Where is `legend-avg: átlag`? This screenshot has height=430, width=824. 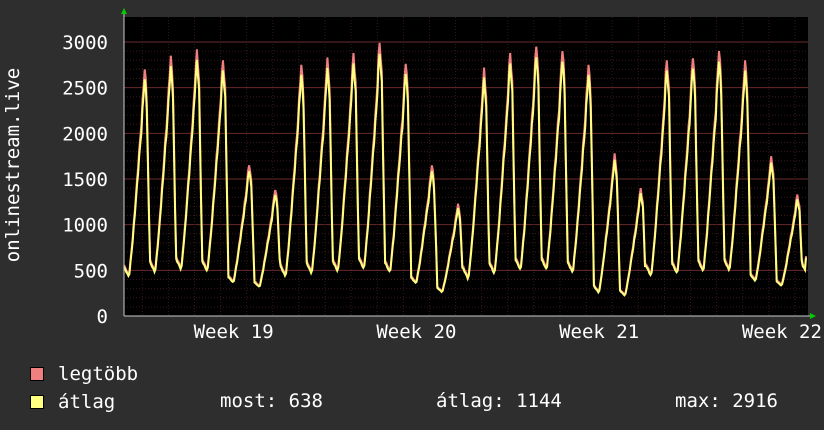 legend-avg: átlag is located at coordinates (72, 402).